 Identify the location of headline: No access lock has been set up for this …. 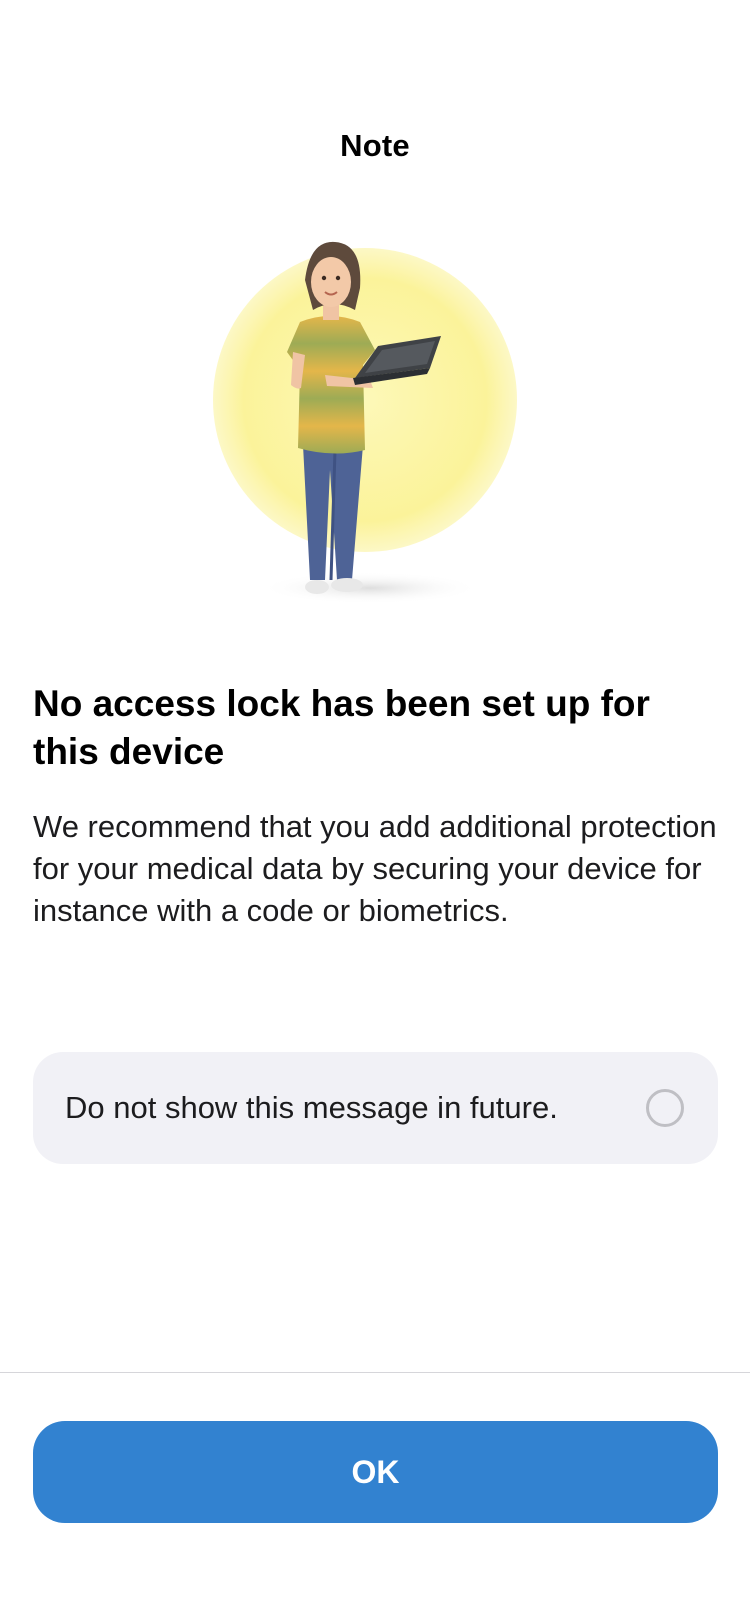
(341, 727).